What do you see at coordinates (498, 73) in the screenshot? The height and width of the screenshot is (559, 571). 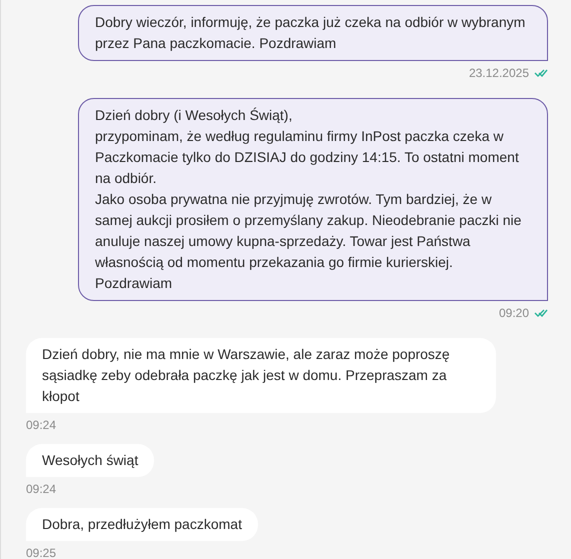 I see `message-time: 23.12.2025` at bounding box center [498, 73].